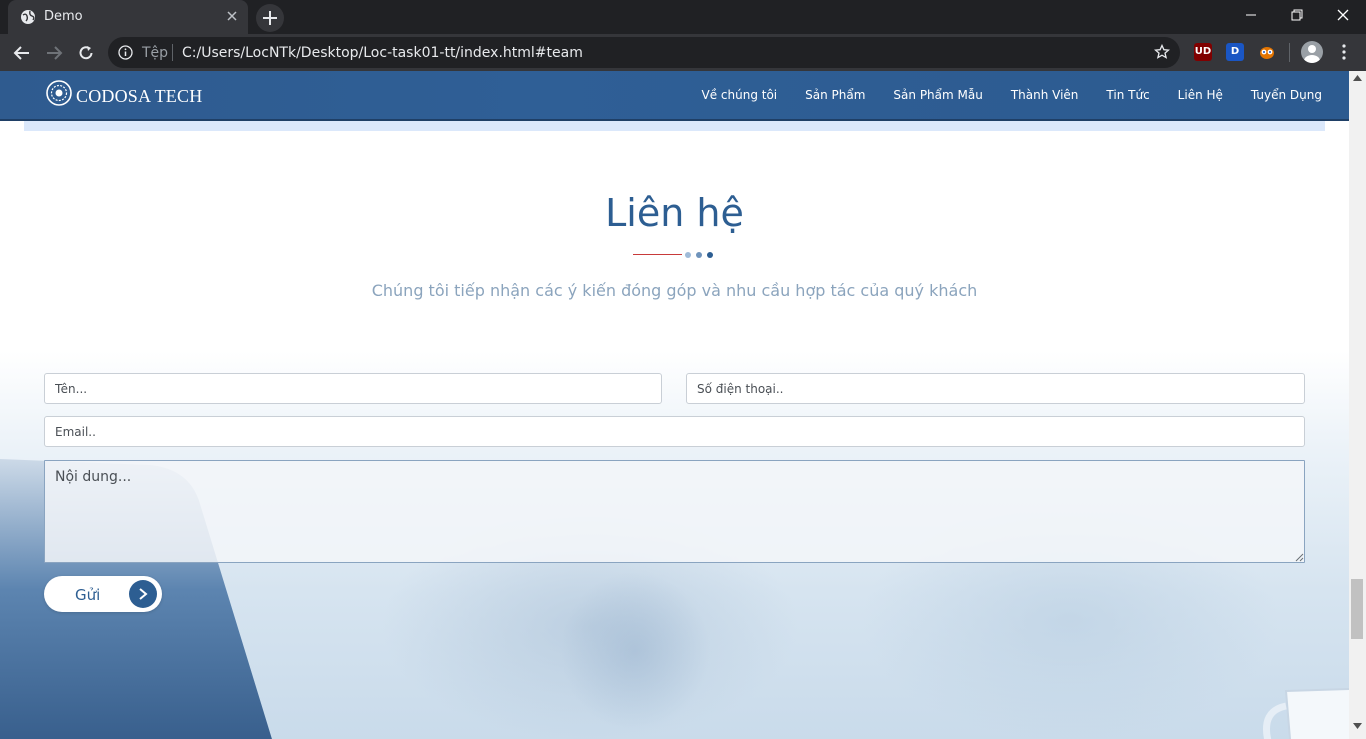  I want to click on forward-button, so click(54, 53).